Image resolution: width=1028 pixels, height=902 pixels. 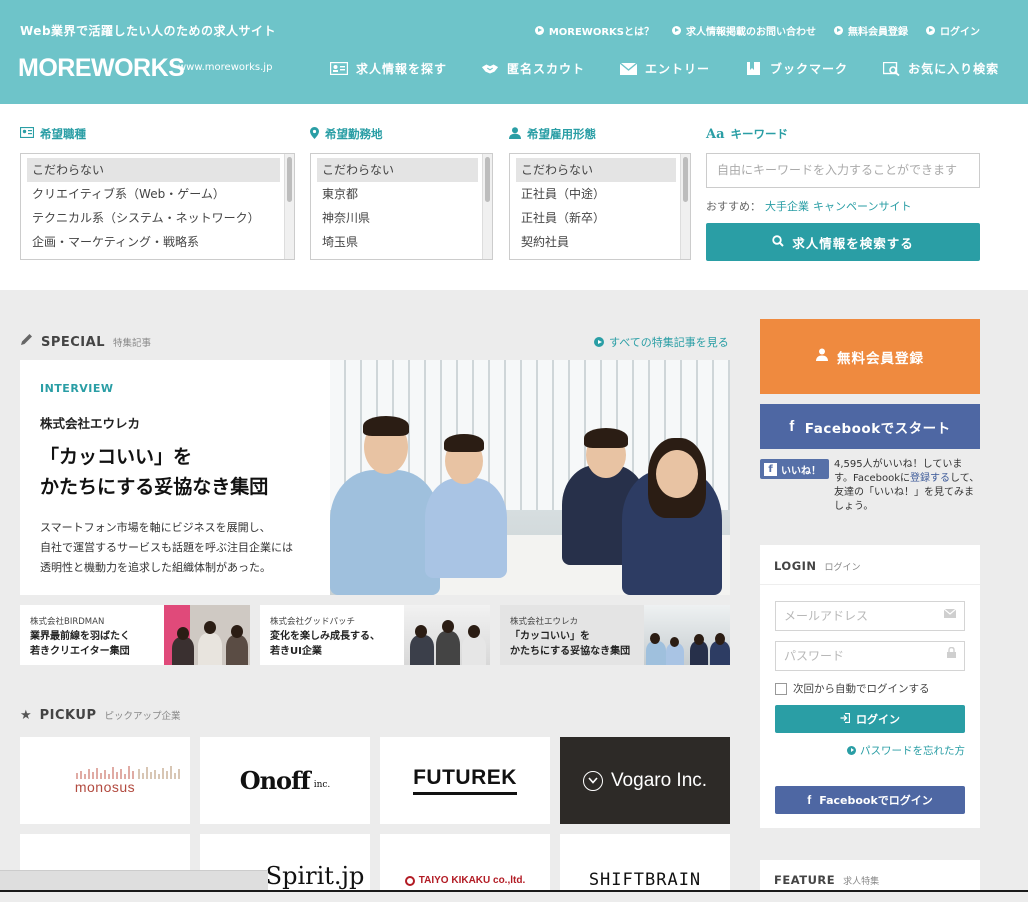 What do you see at coordinates (822, 356) in the screenshot?
I see `person-icon` at bounding box center [822, 356].